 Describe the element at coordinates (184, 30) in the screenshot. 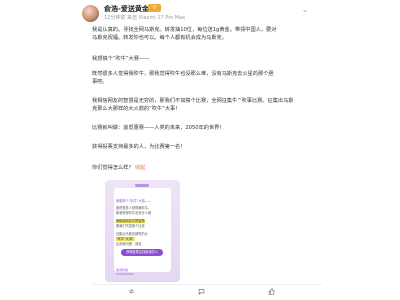

I see `body-line: 我是认真的。寻找全网马斯克。转发抽10位，每位送1g黄金。带领中国人，要对` at that location.